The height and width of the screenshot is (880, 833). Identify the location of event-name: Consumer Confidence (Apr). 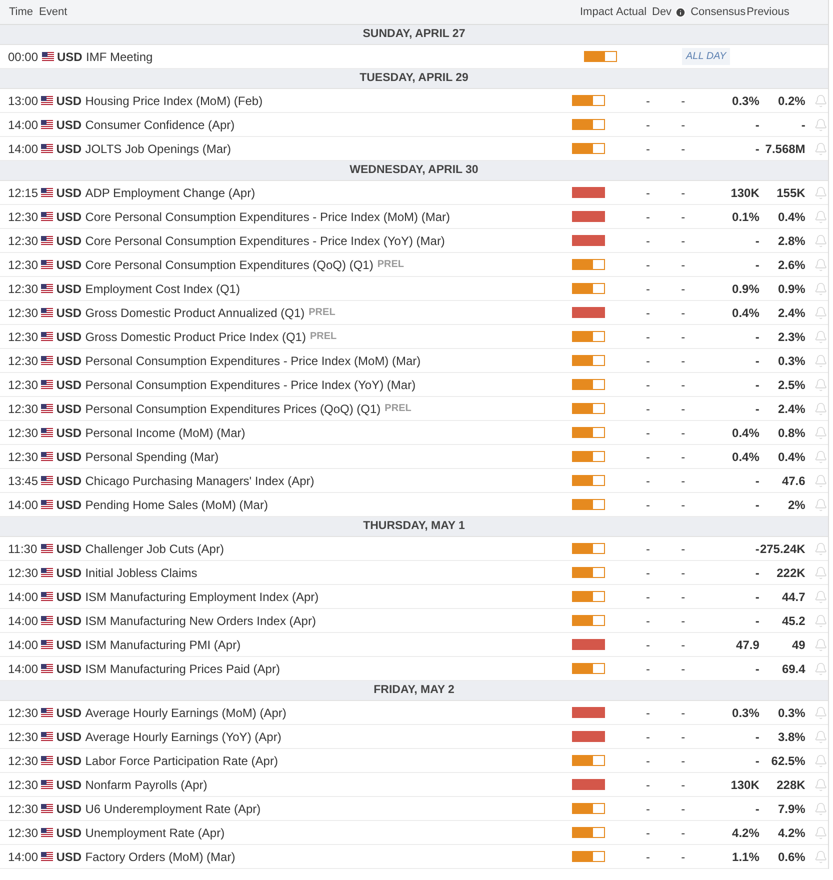
(160, 125).